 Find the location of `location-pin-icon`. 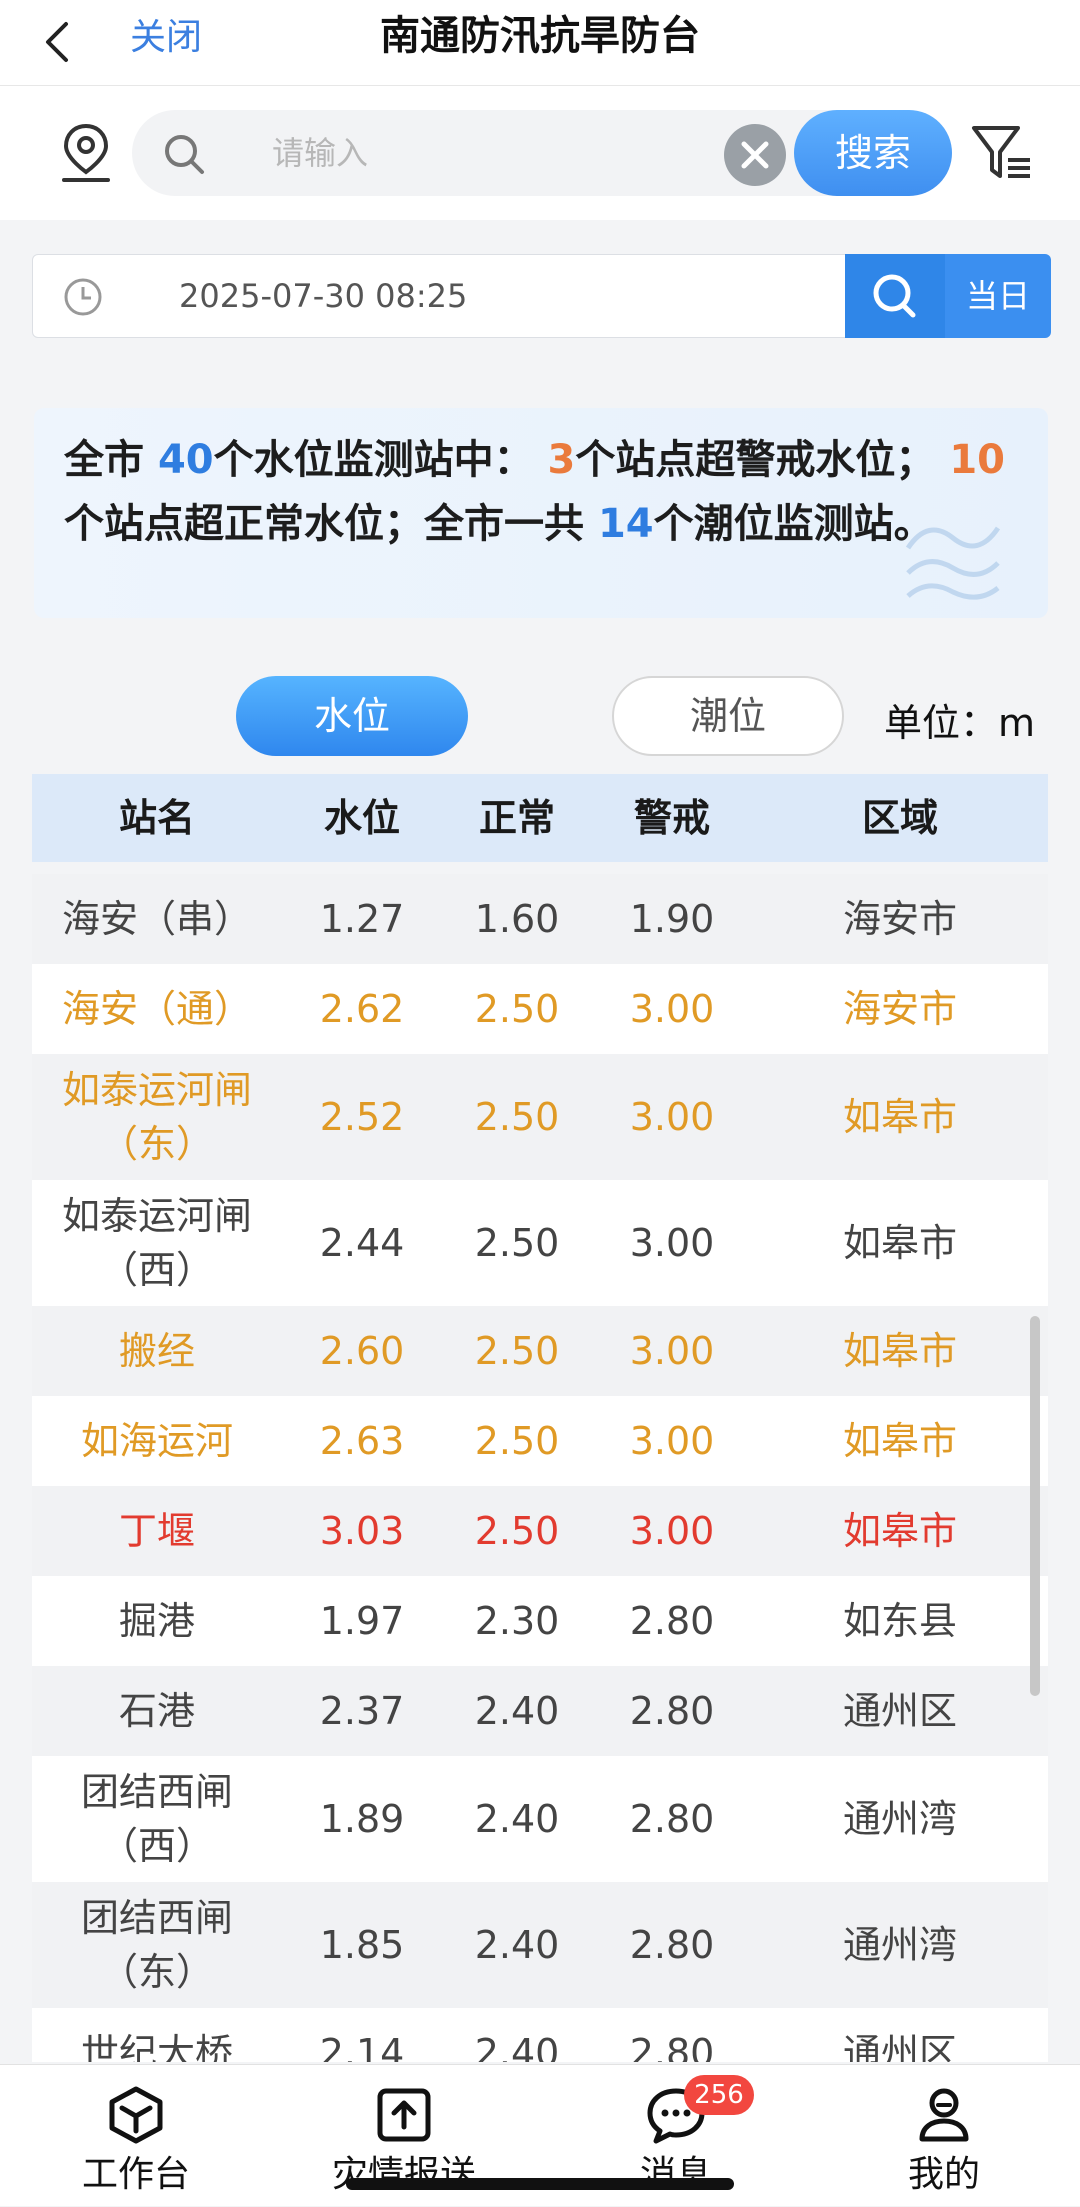

location-pin-icon is located at coordinates (86, 153).